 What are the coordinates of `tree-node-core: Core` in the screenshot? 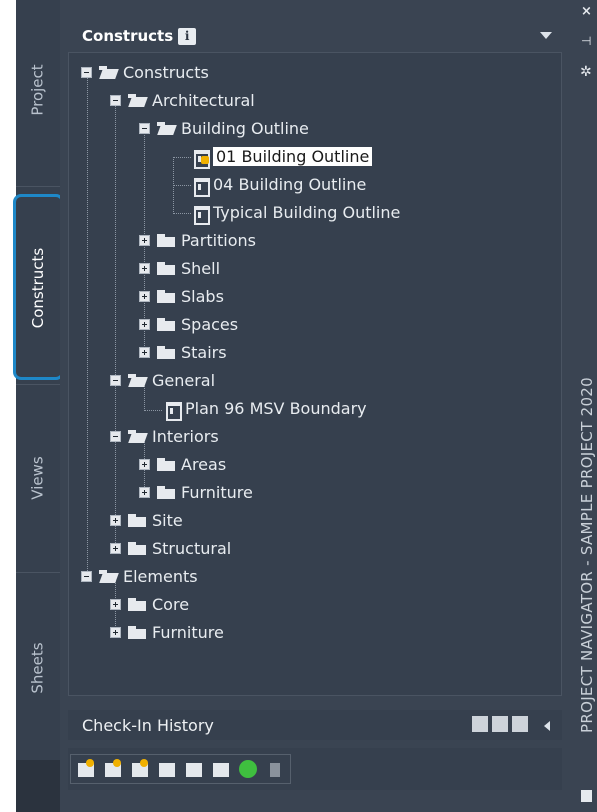 It's located at (149, 604).